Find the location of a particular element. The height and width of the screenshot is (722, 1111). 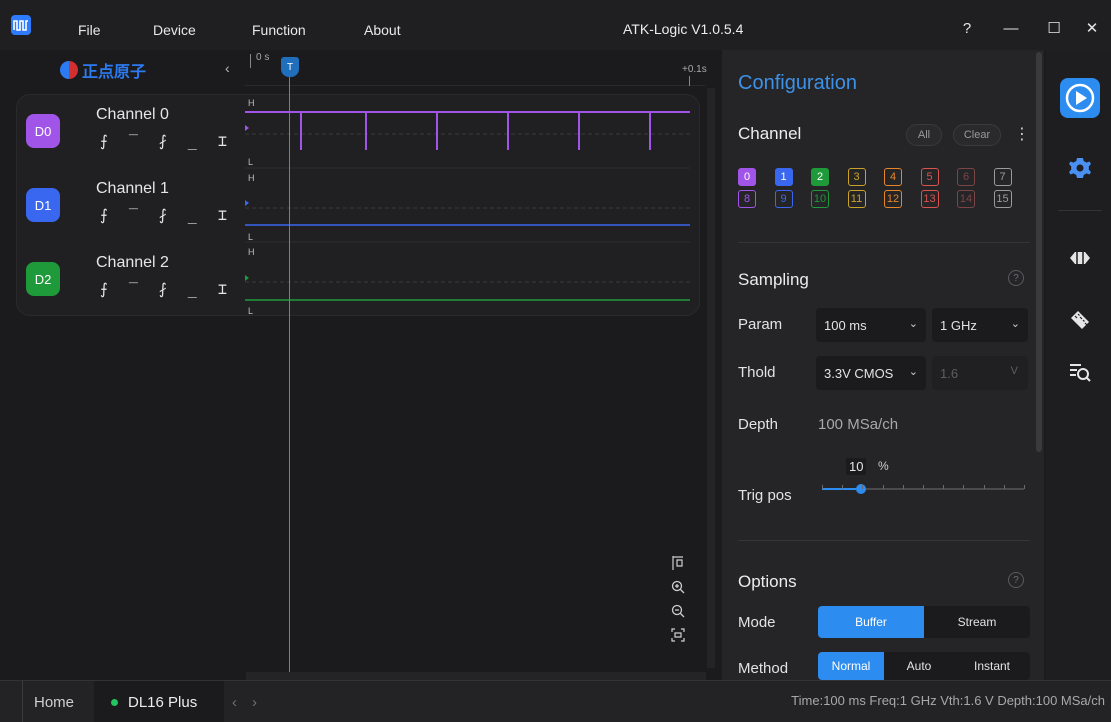

channel-row-1: D1 Channel 1 ⨍ ‾ ⨏ _ ⌶ is located at coordinates (131, 205).